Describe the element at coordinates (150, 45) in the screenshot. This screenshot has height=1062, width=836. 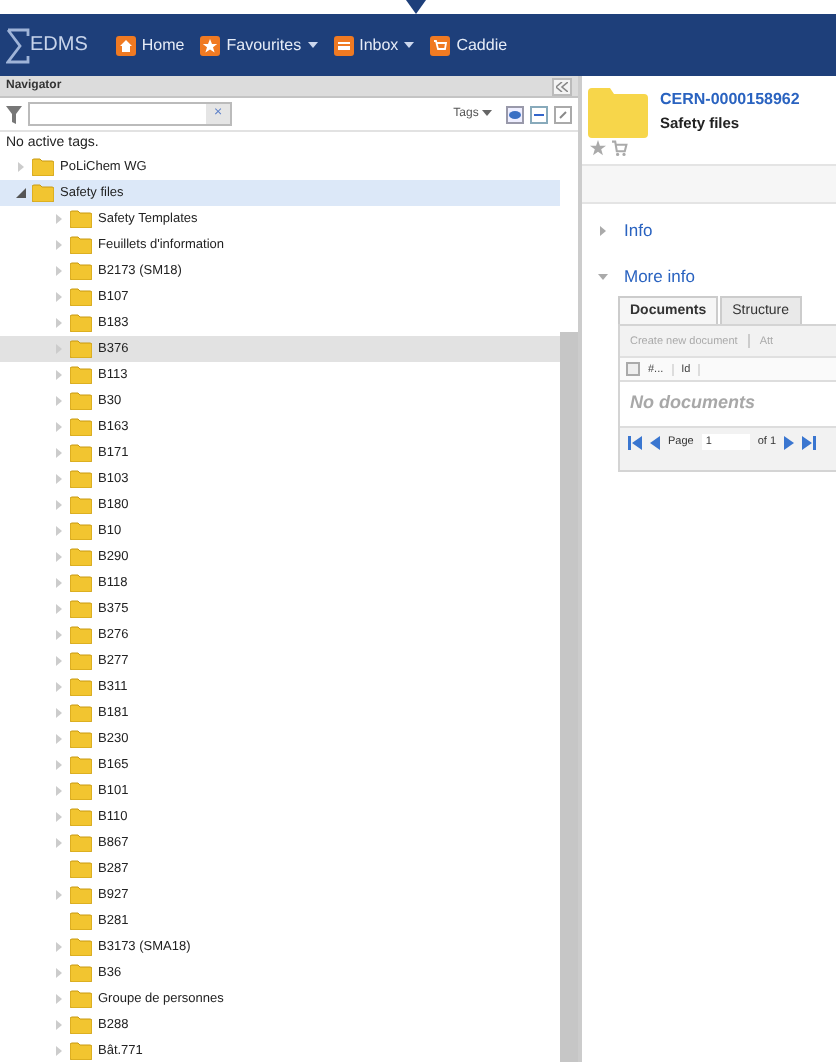
I see `menu-item: Home` at that location.